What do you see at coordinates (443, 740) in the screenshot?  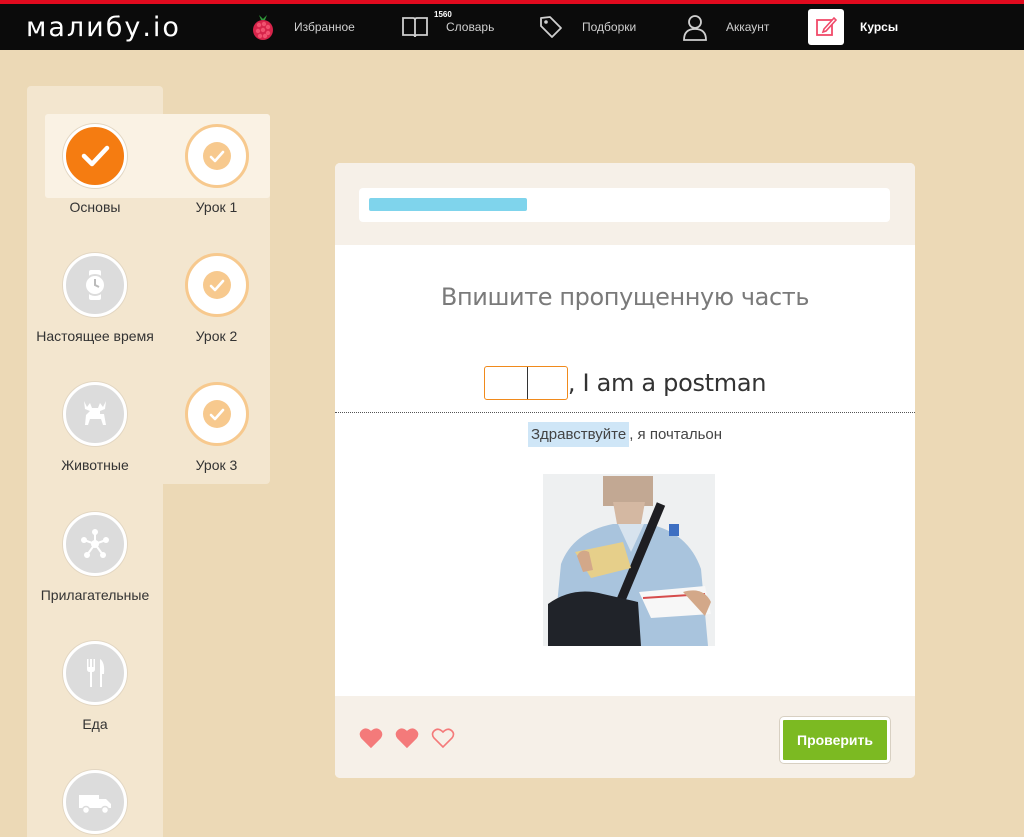 I see `heart-empty-icon` at bounding box center [443, 740].